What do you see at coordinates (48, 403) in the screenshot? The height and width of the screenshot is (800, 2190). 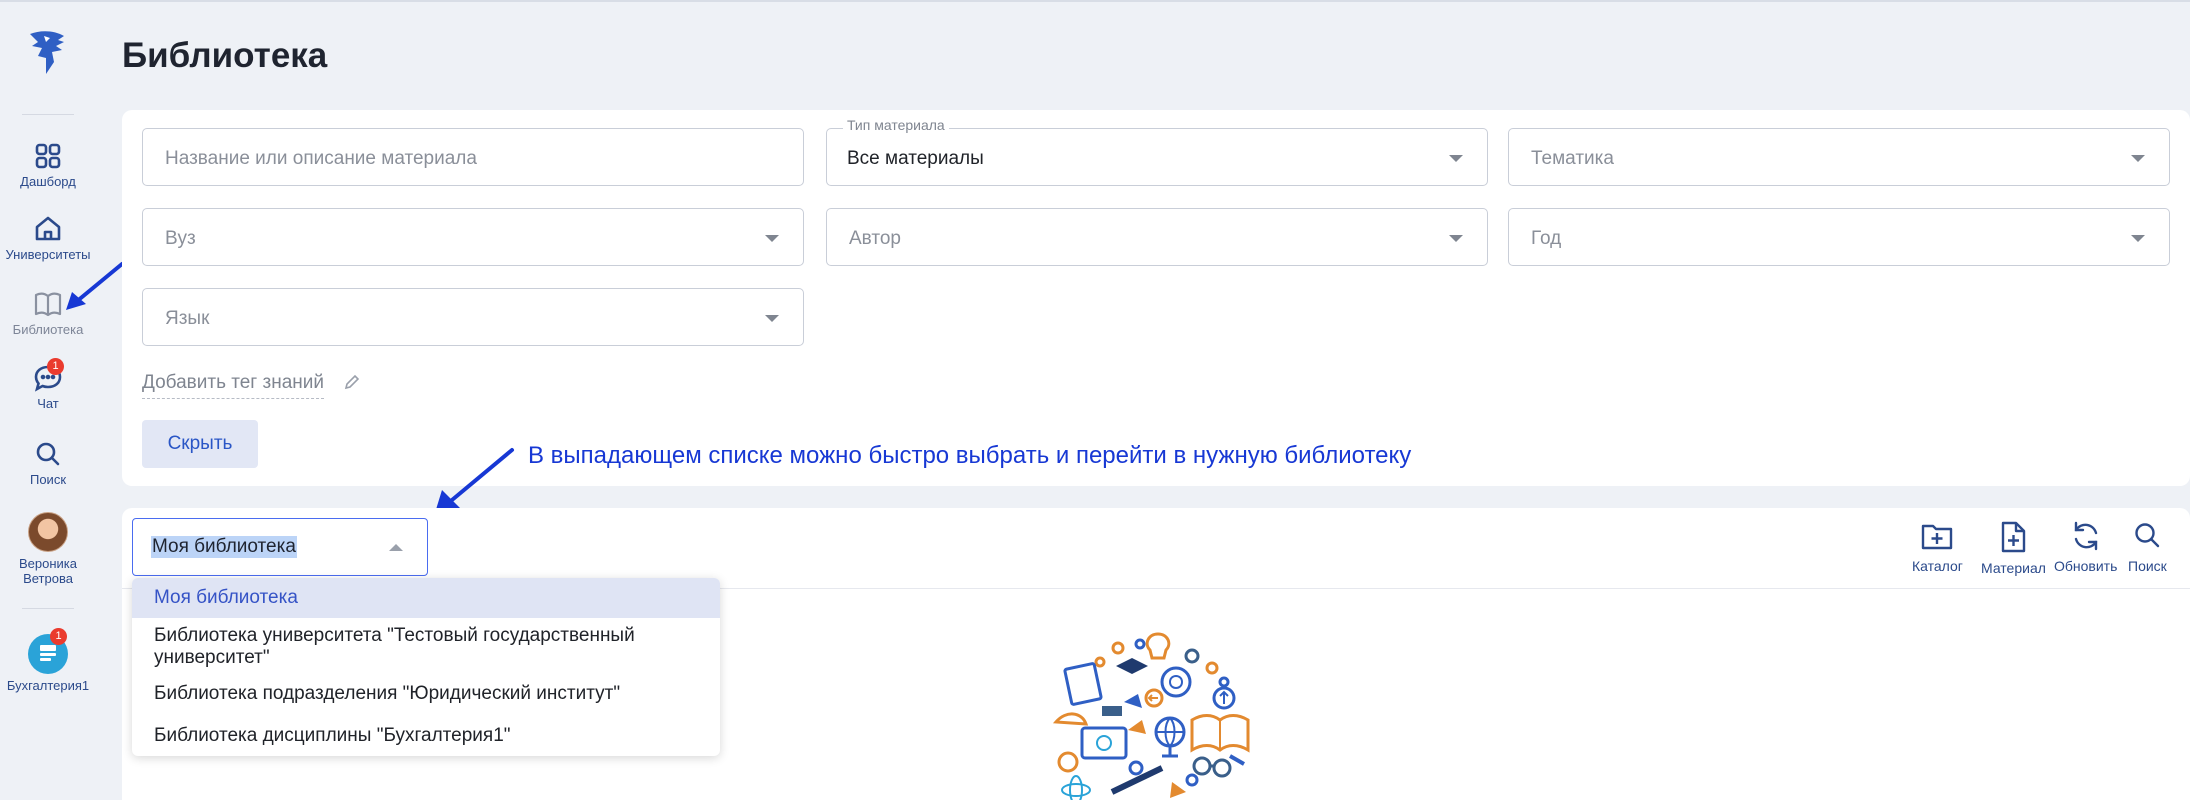 I see `sidebar-item-label: Чат` at bounding box center [48, 403].